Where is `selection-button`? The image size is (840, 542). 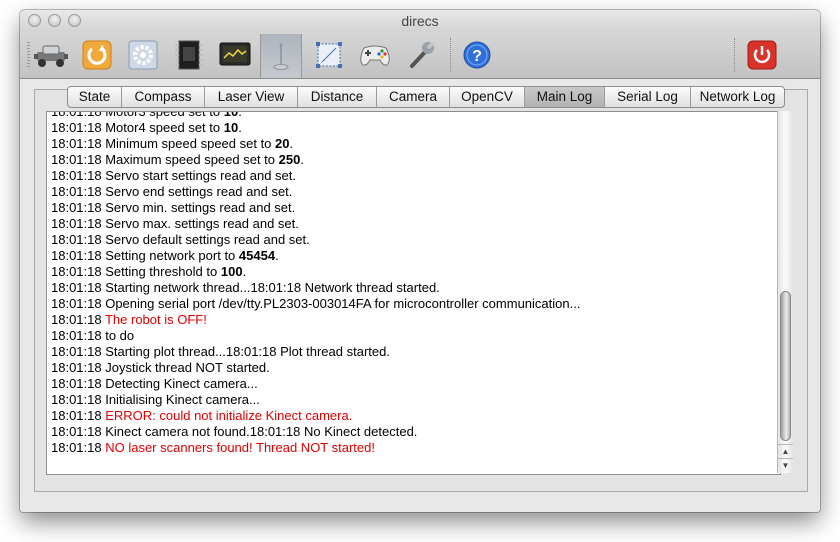
selection-button is located at coordinates (329, 55).